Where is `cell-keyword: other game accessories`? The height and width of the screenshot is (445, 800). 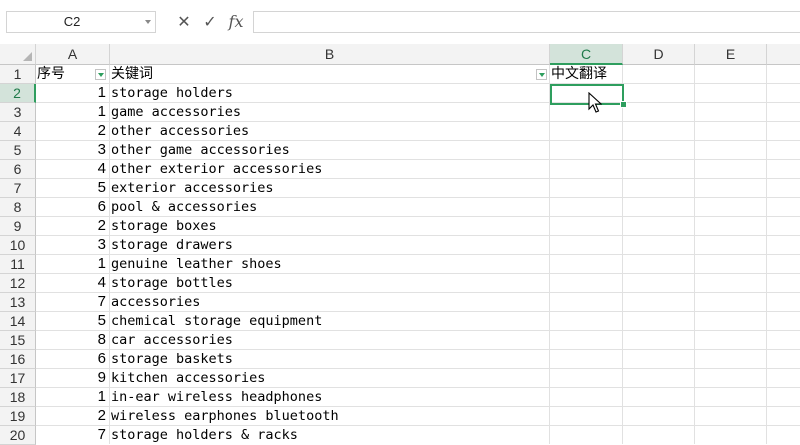
cell-keyword: other game accessories is located at coordinates (330, 150).